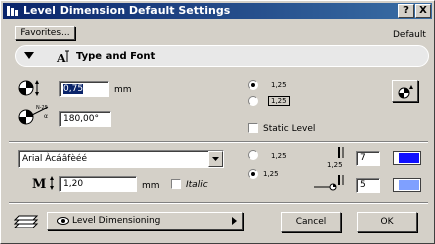 The image size is (435, 244). What do you see at coordinates (33, 115) in the screenshot?
I see `text-angle-icon: N-25 α` at bounding box center [33, 115].